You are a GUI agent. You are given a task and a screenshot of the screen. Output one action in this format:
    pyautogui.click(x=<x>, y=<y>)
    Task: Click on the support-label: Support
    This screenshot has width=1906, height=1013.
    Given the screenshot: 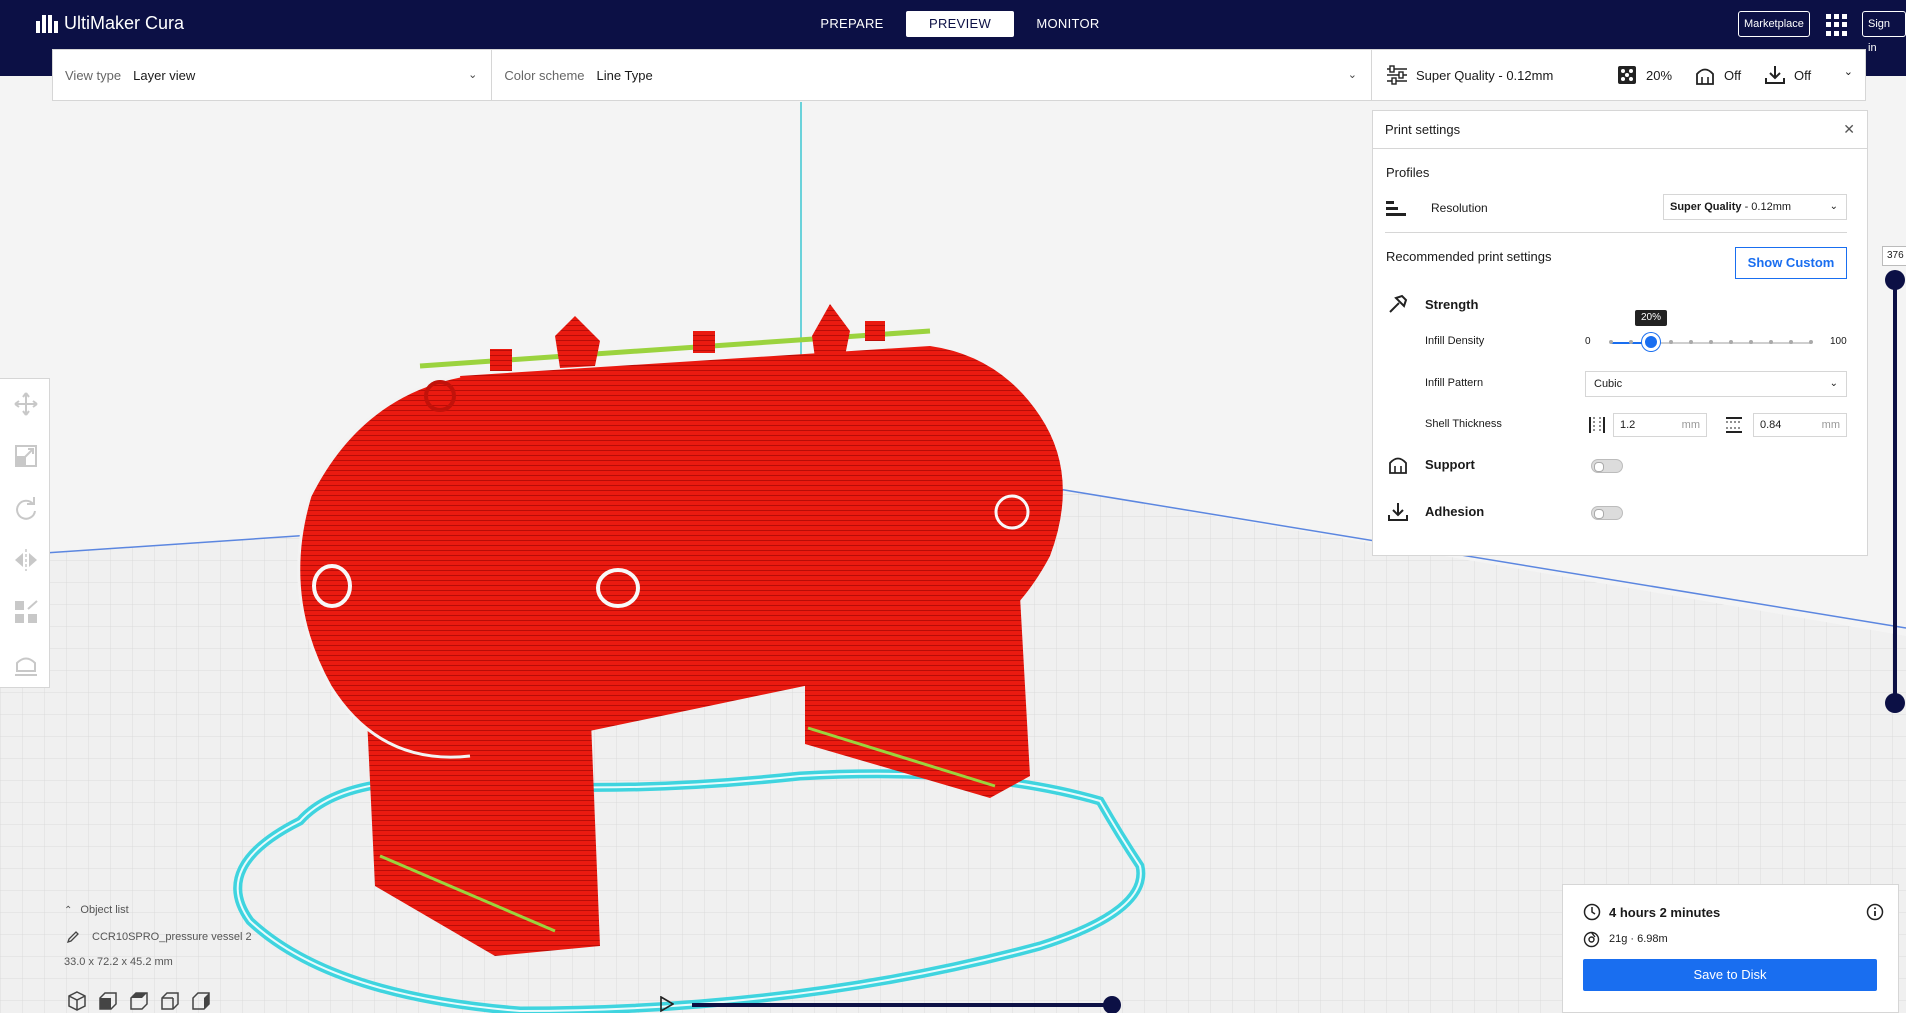 What is the action you would take?
    pyautogui.click(x=1450, y=464)
    